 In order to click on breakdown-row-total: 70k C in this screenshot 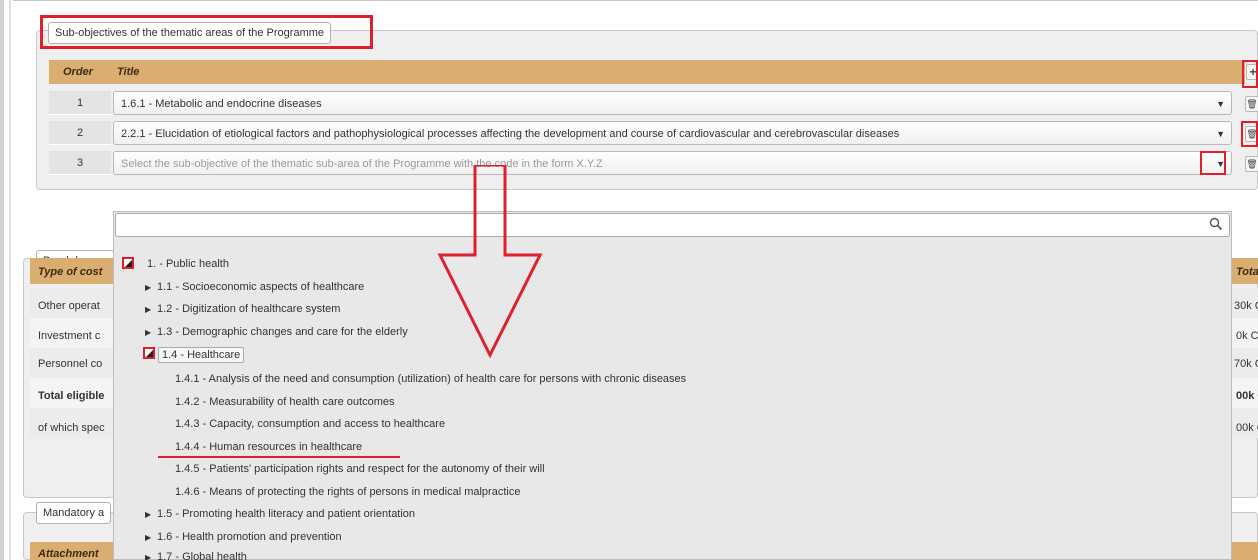, I will do `click(1246, 364)`.